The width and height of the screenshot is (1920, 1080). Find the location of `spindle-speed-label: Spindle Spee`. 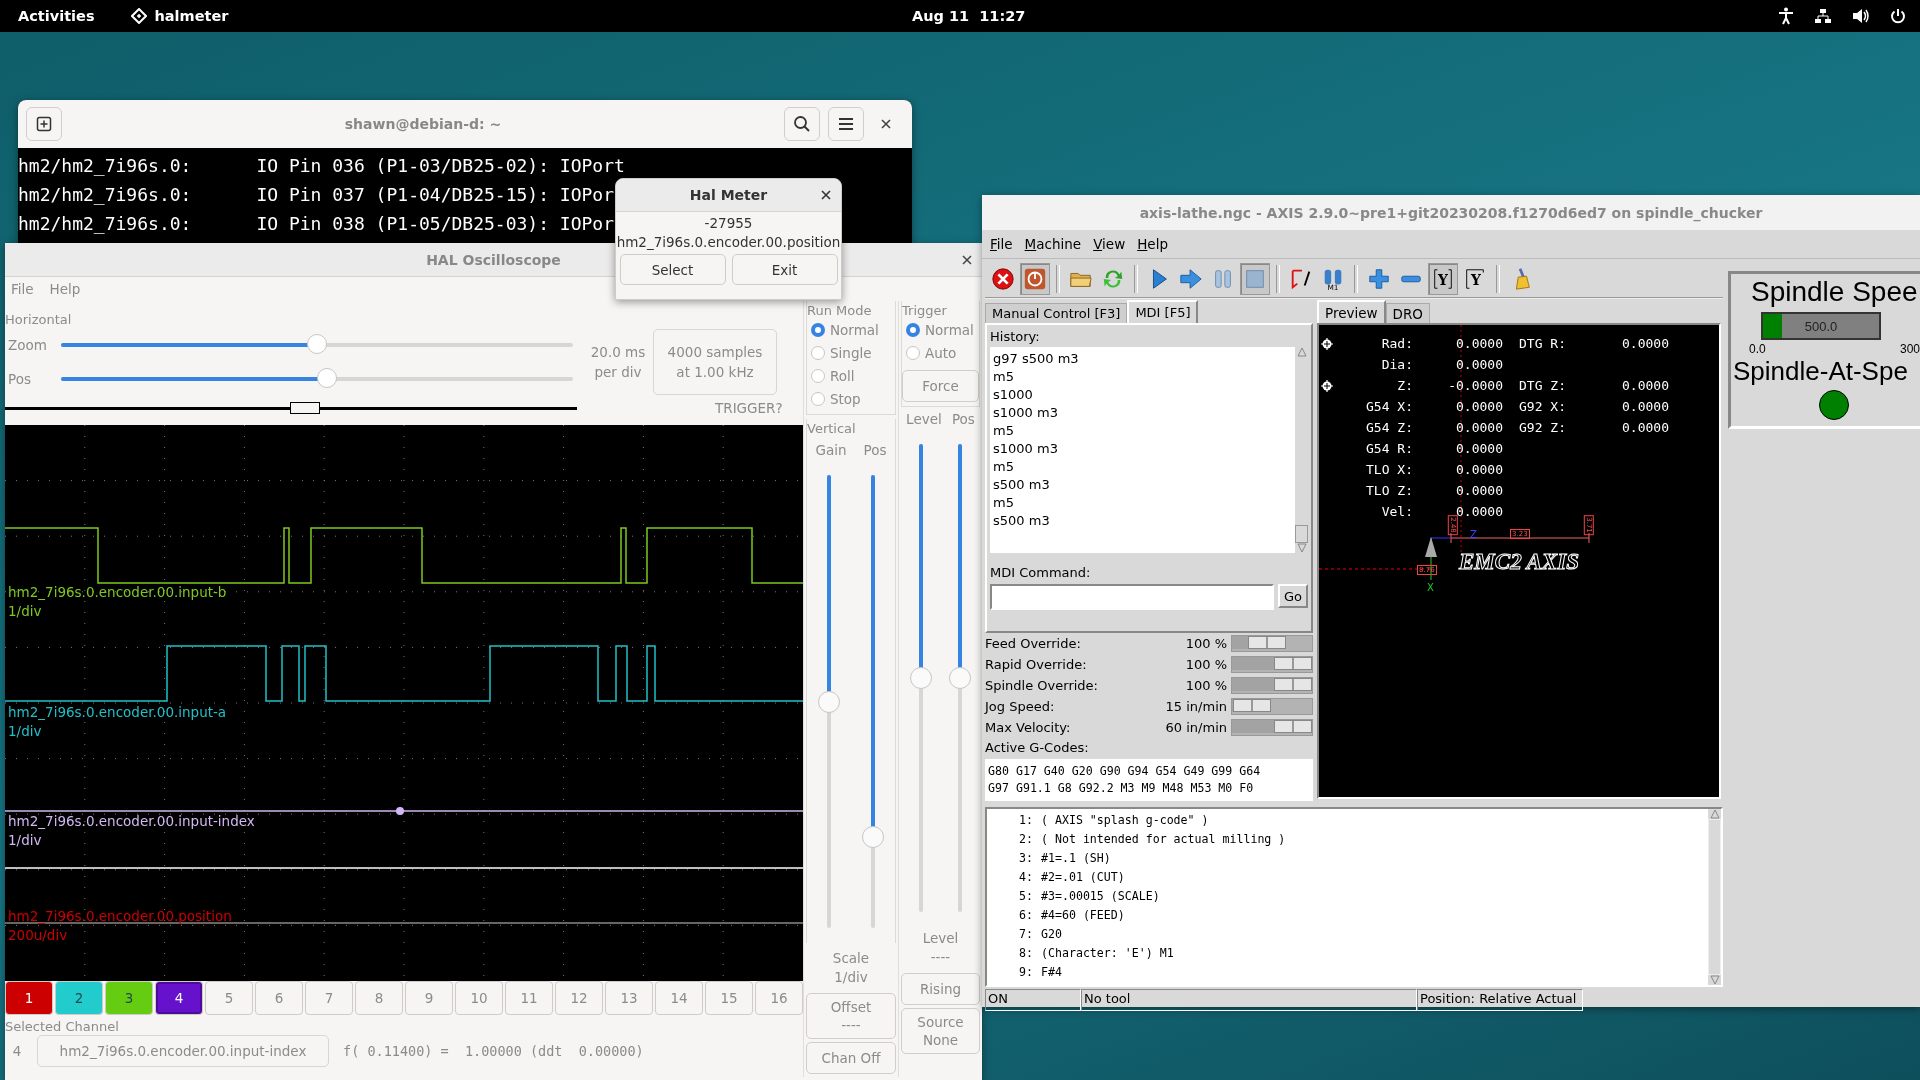

spindle-speed-label: Spindle Spee is located at coordinates (1834, 292).